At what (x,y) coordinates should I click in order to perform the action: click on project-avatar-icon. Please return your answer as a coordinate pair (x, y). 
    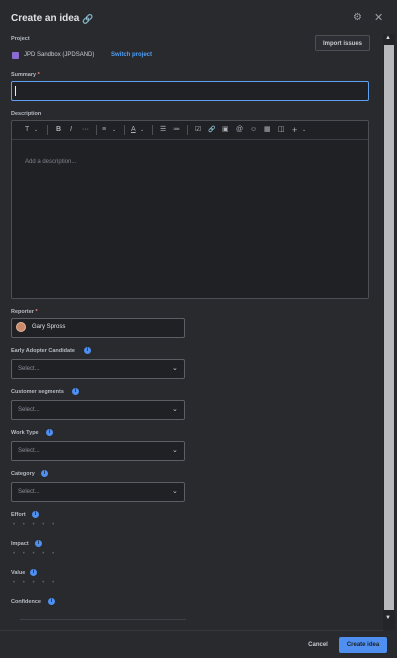
    Looking at the image, I should click on (15, 55).